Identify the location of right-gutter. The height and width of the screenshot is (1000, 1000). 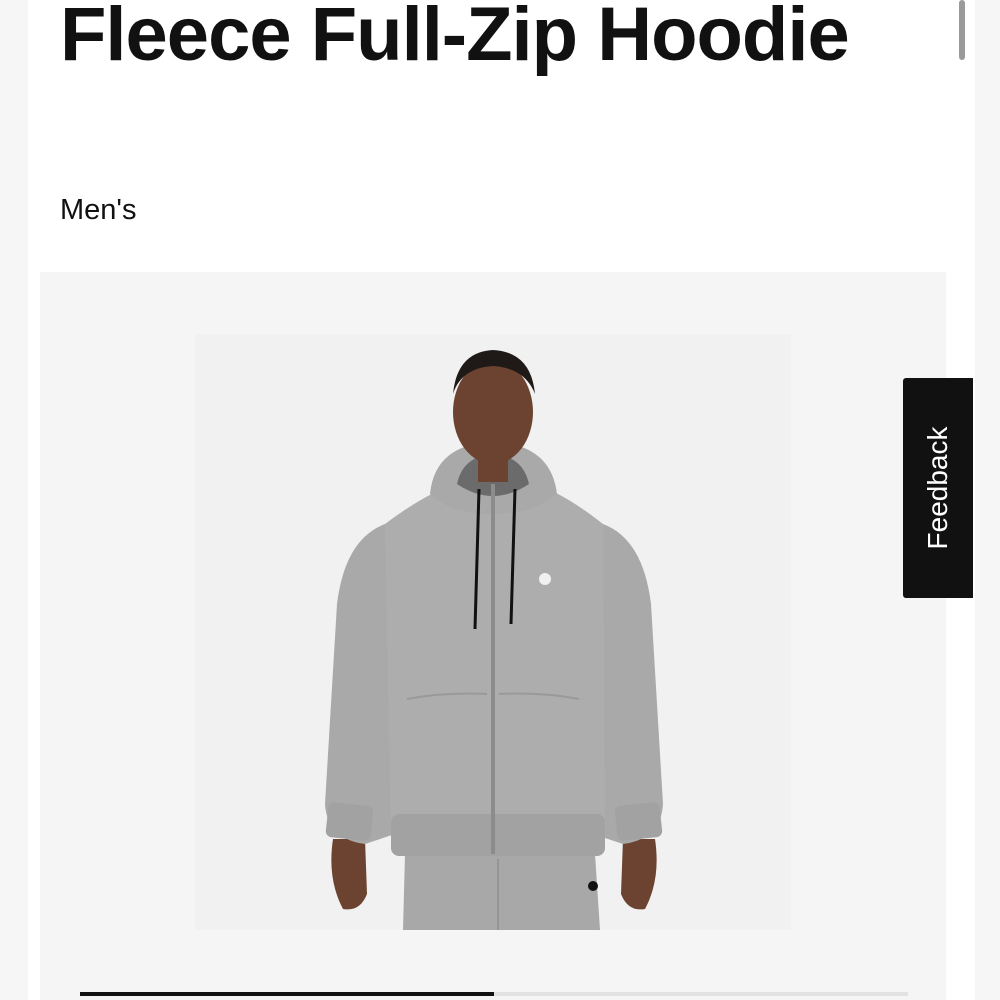
(987, 500).